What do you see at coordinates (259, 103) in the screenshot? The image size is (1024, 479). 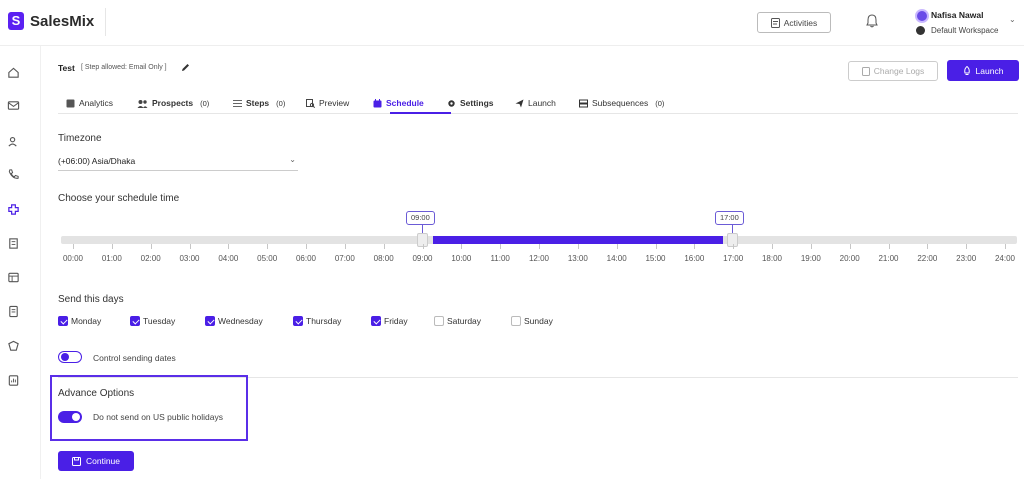 I see `tab-steps: Steps (0)` at bounding box center [259, 103].